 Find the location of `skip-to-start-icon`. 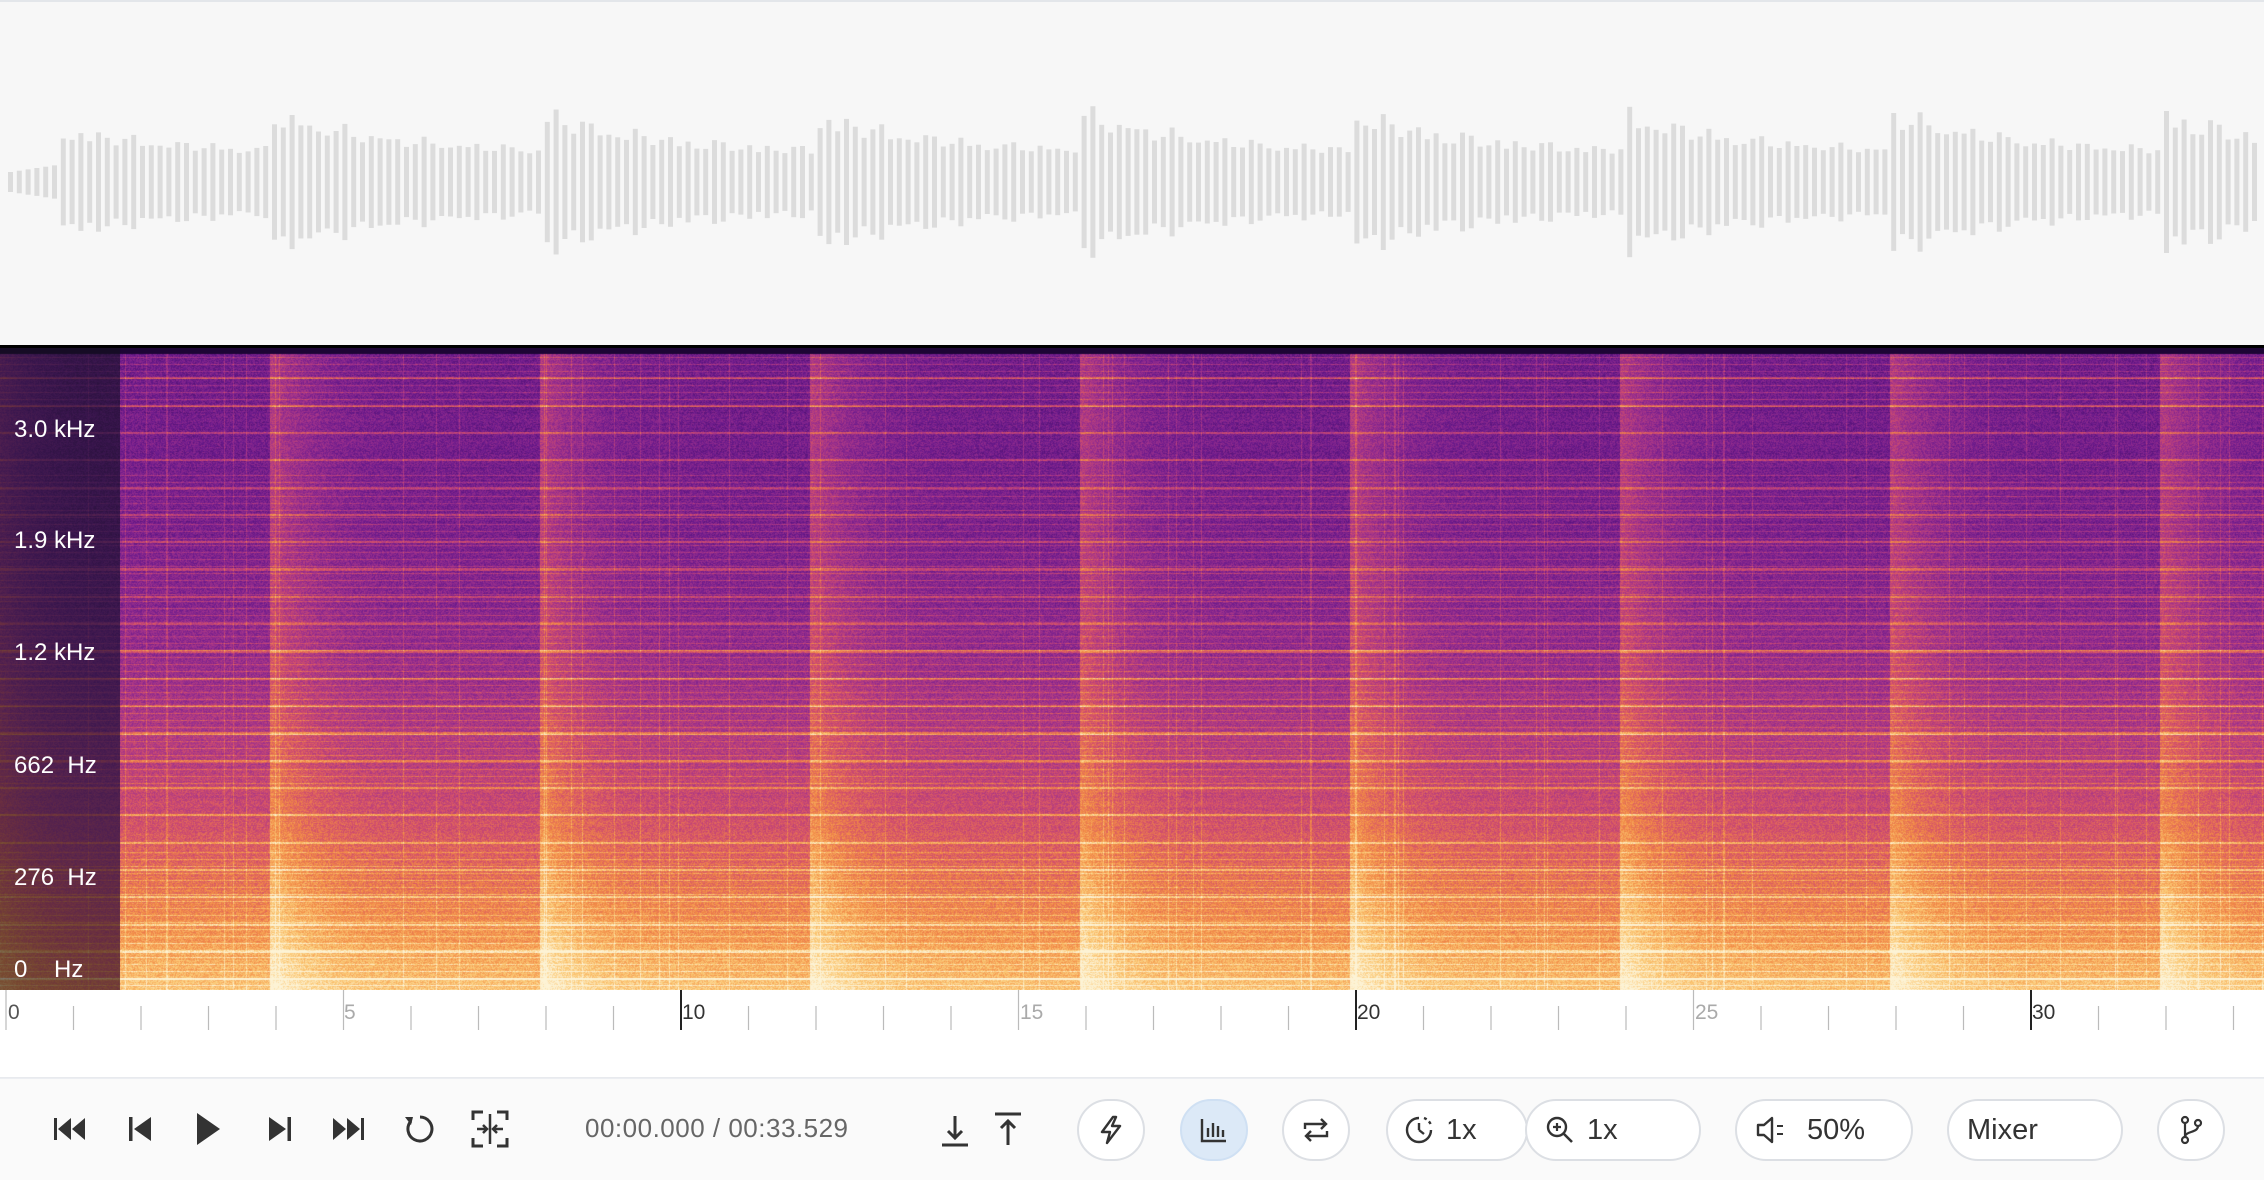

skip-to-start-icon is located at coordinates (69, 1129).